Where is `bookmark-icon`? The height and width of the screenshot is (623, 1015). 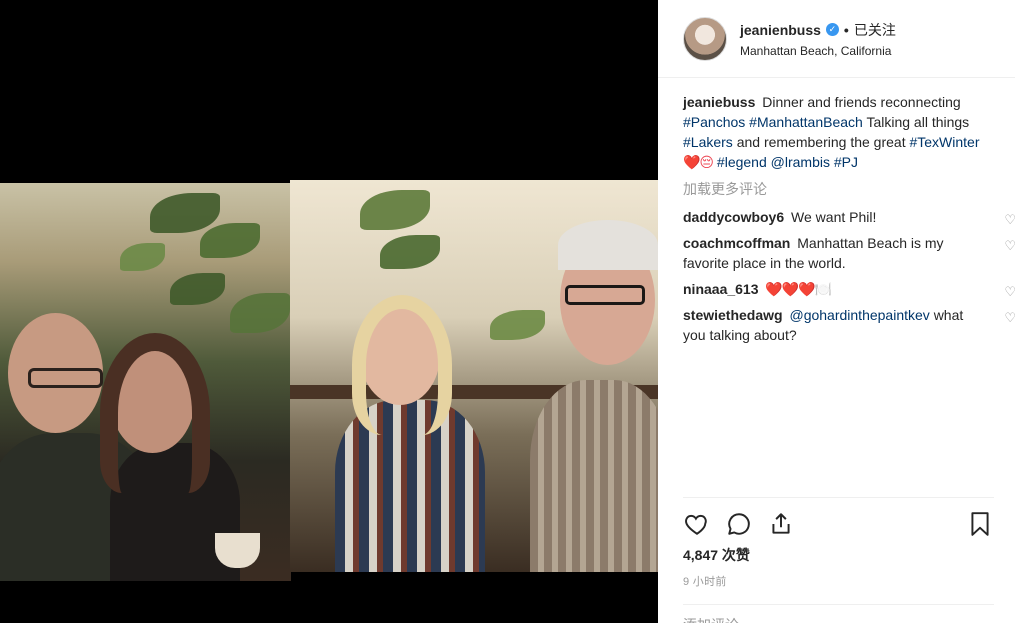 bookmark-icon is located at coordinates (980, 524).